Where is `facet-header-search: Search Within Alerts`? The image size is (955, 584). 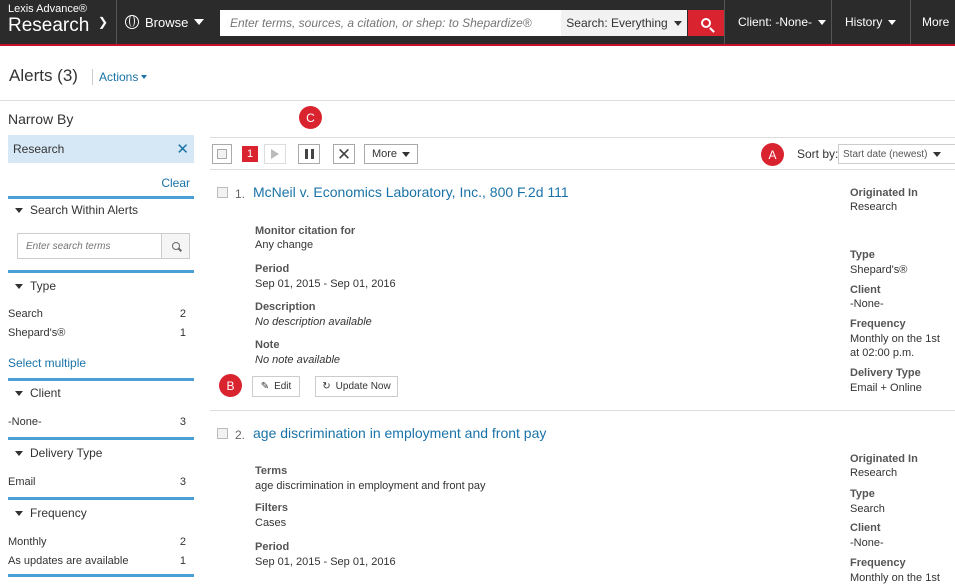 facet-header-search: Search Within Alerts is located at coordinates (101, 210).